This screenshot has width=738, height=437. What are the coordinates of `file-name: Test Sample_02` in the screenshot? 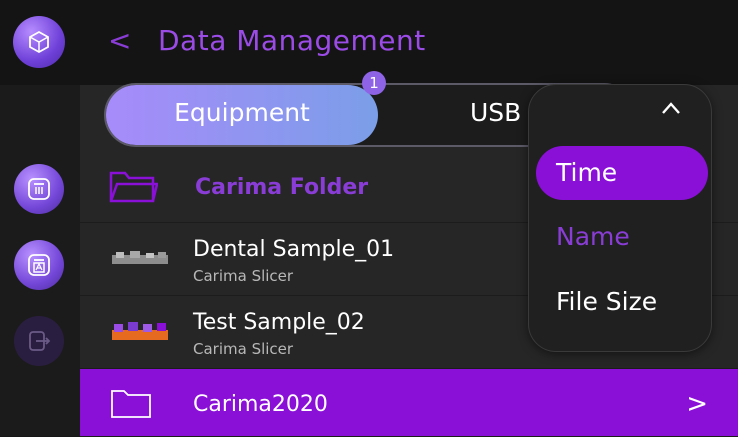 It's located at (279, 322).